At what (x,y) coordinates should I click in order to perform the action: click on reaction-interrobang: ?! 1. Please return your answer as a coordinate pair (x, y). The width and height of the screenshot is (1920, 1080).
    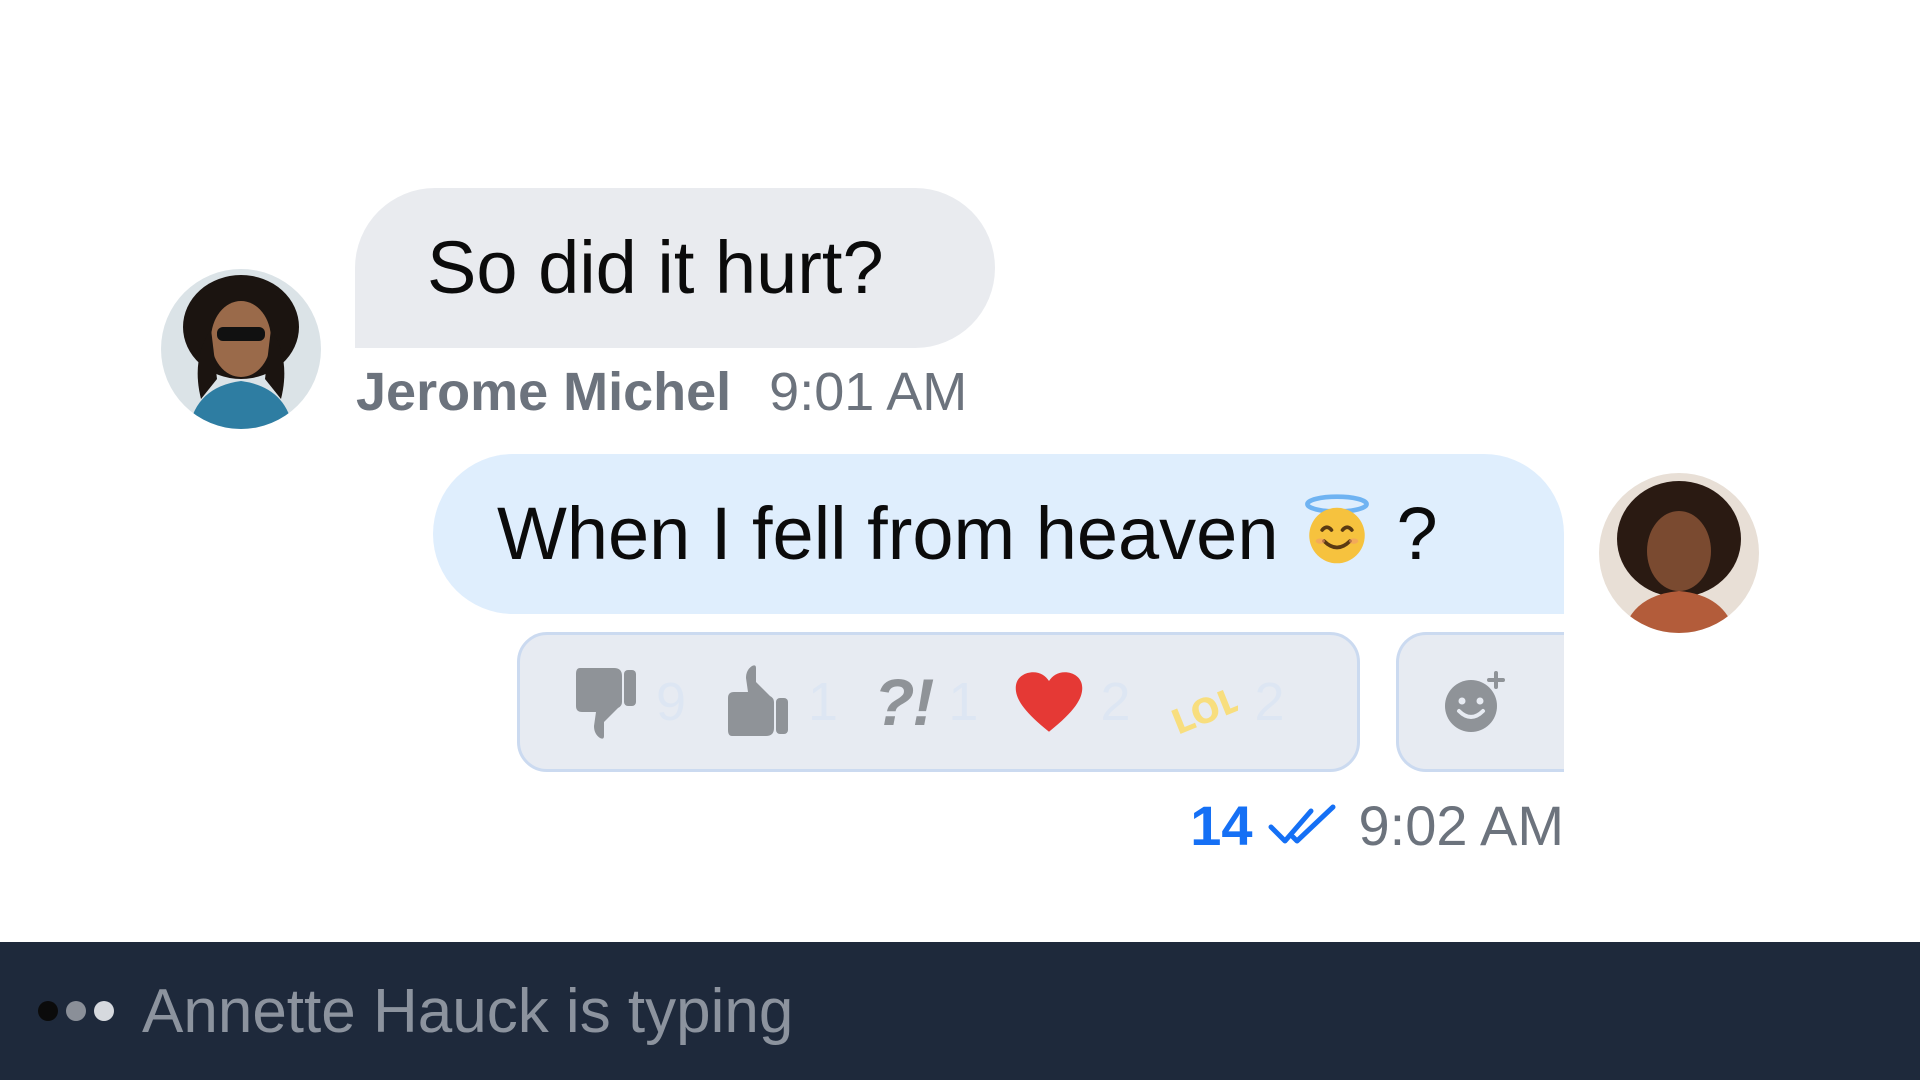
    Looking at the image, I should click on (926, 702).